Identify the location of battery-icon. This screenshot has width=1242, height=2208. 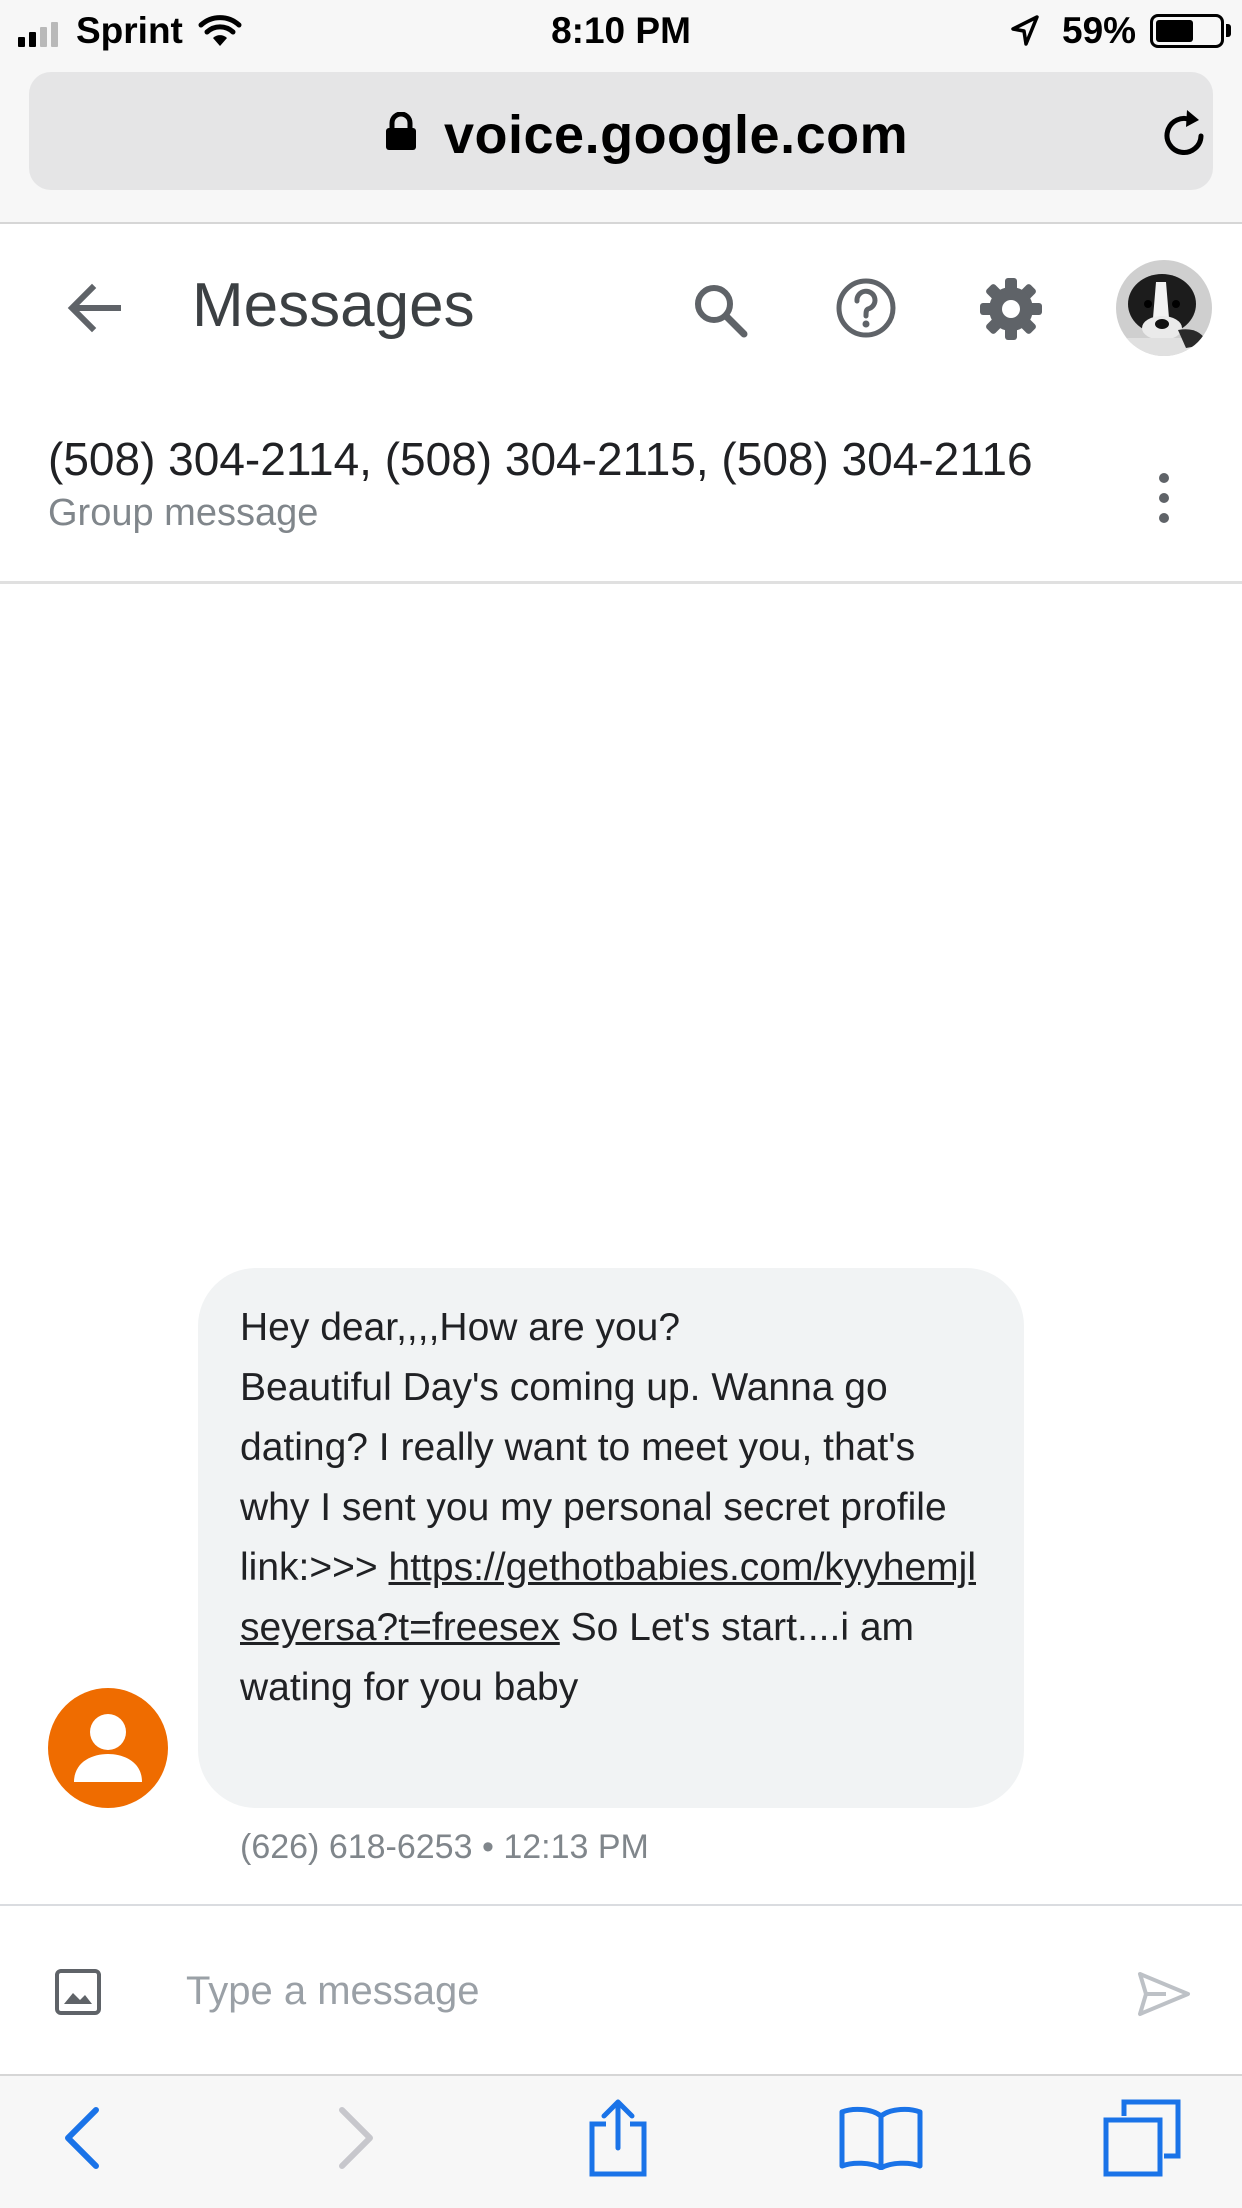
(1187, 31).